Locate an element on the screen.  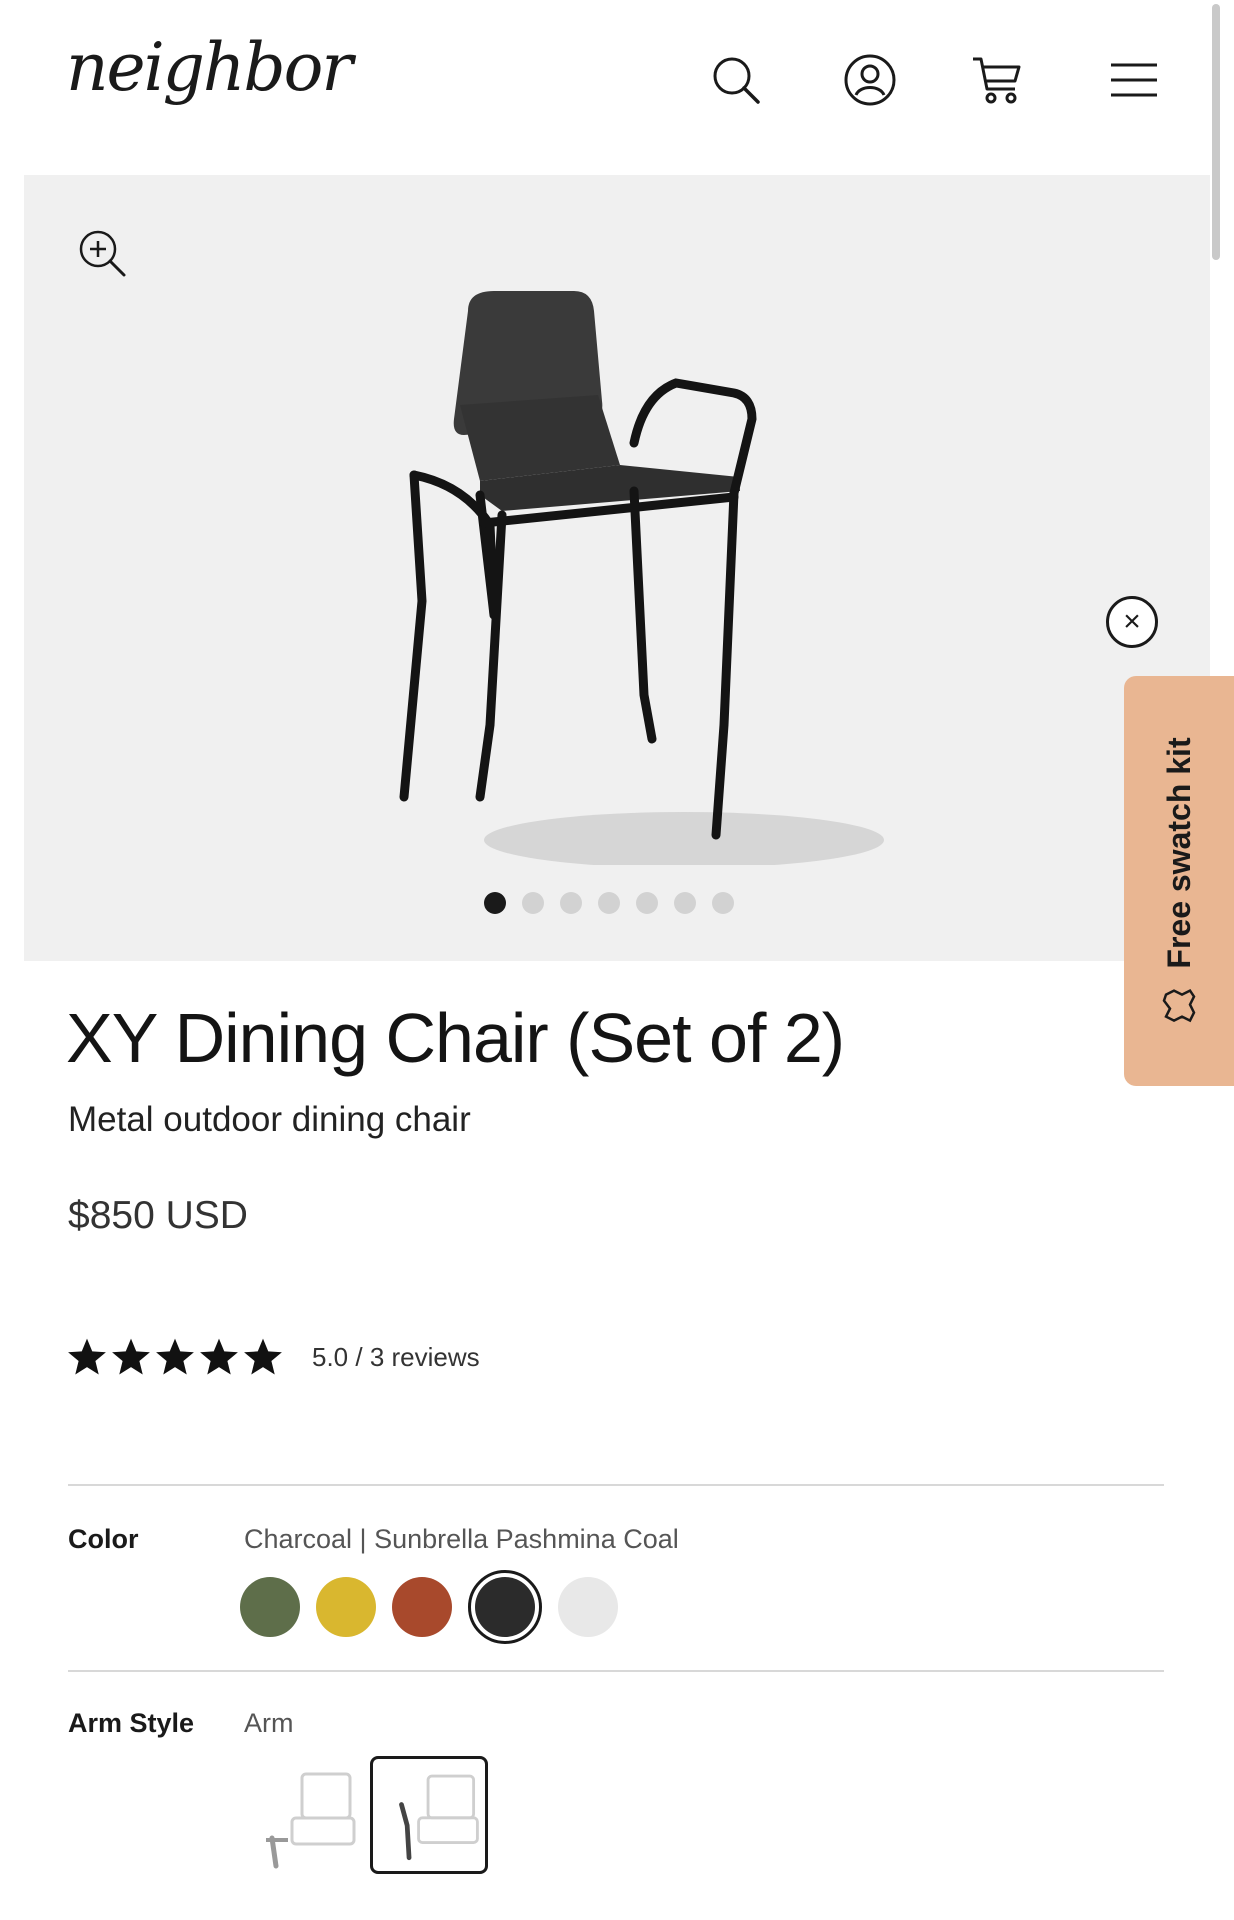
product-price: $850 USD is located at coordinates (158, 1215).